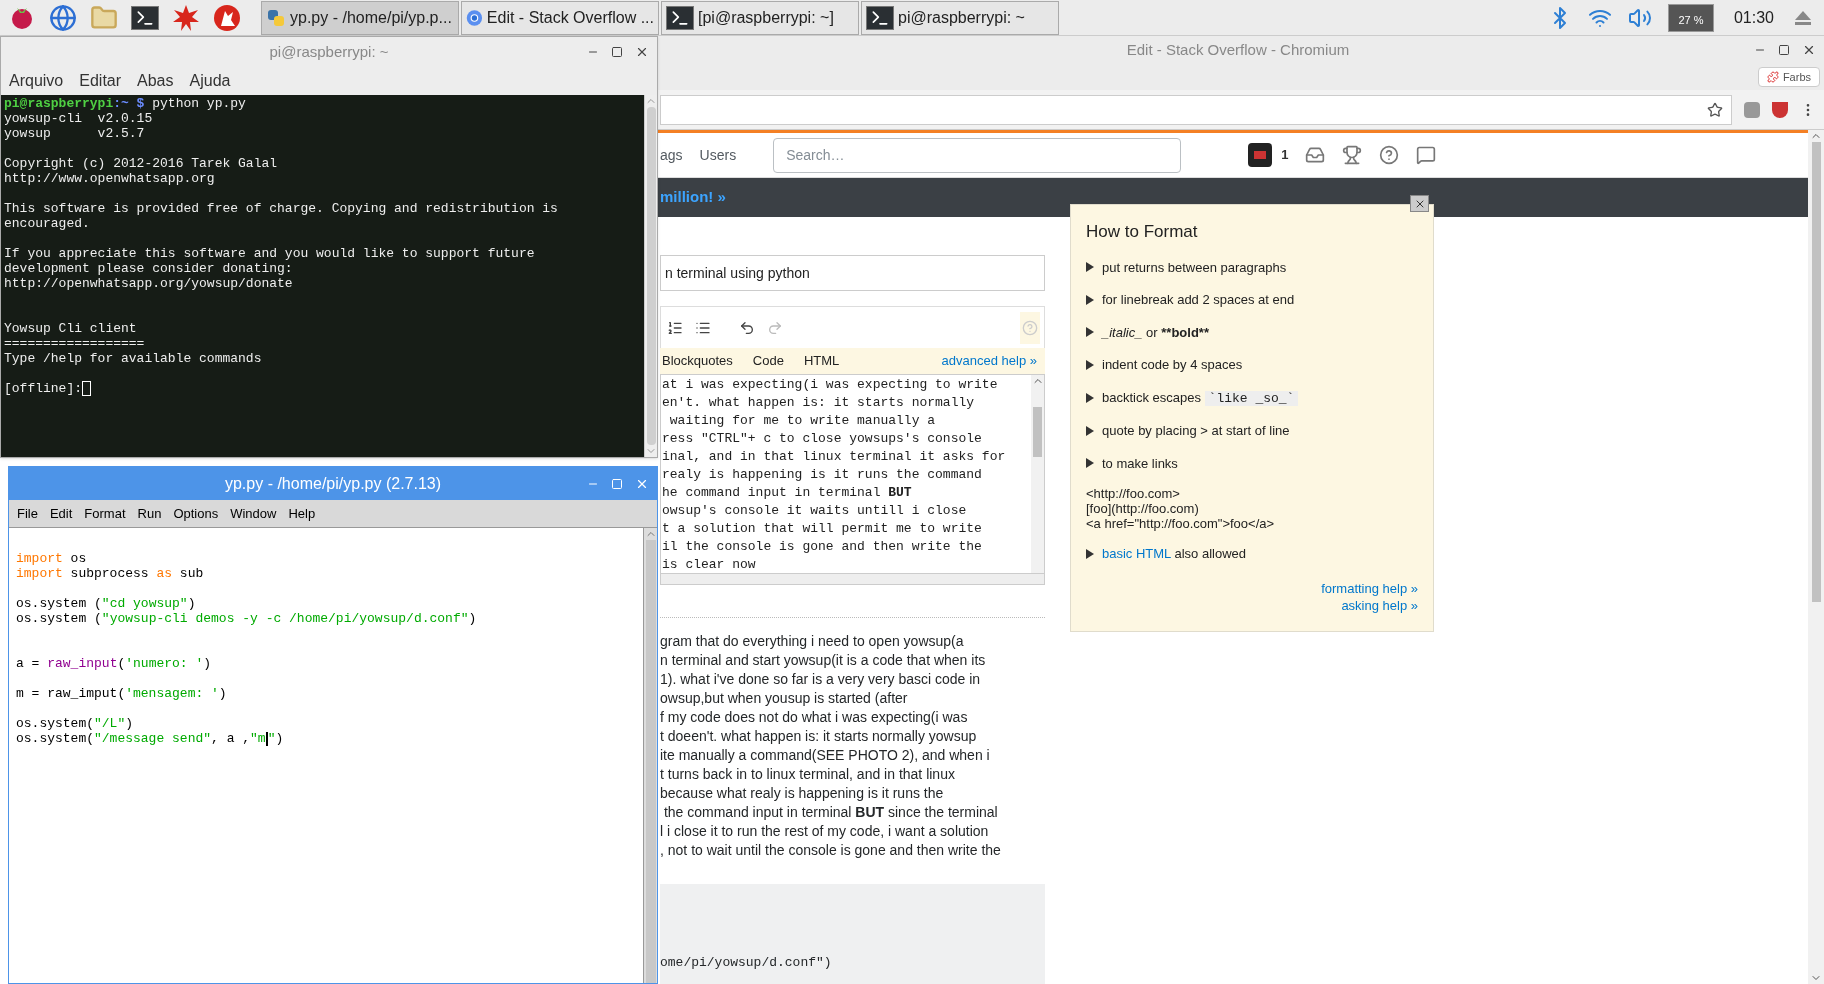 The width and height of the screenshot is (1824, 984). Describe the element at coordinates (75, 723) in the screenshot. I see `code-line: os.system("/L")` at that location.